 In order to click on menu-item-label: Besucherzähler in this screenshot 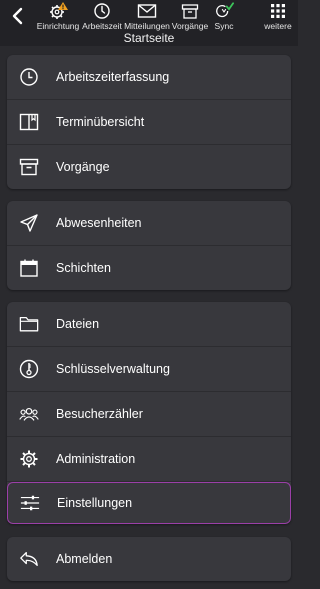, I will do `click(99, 414)`.